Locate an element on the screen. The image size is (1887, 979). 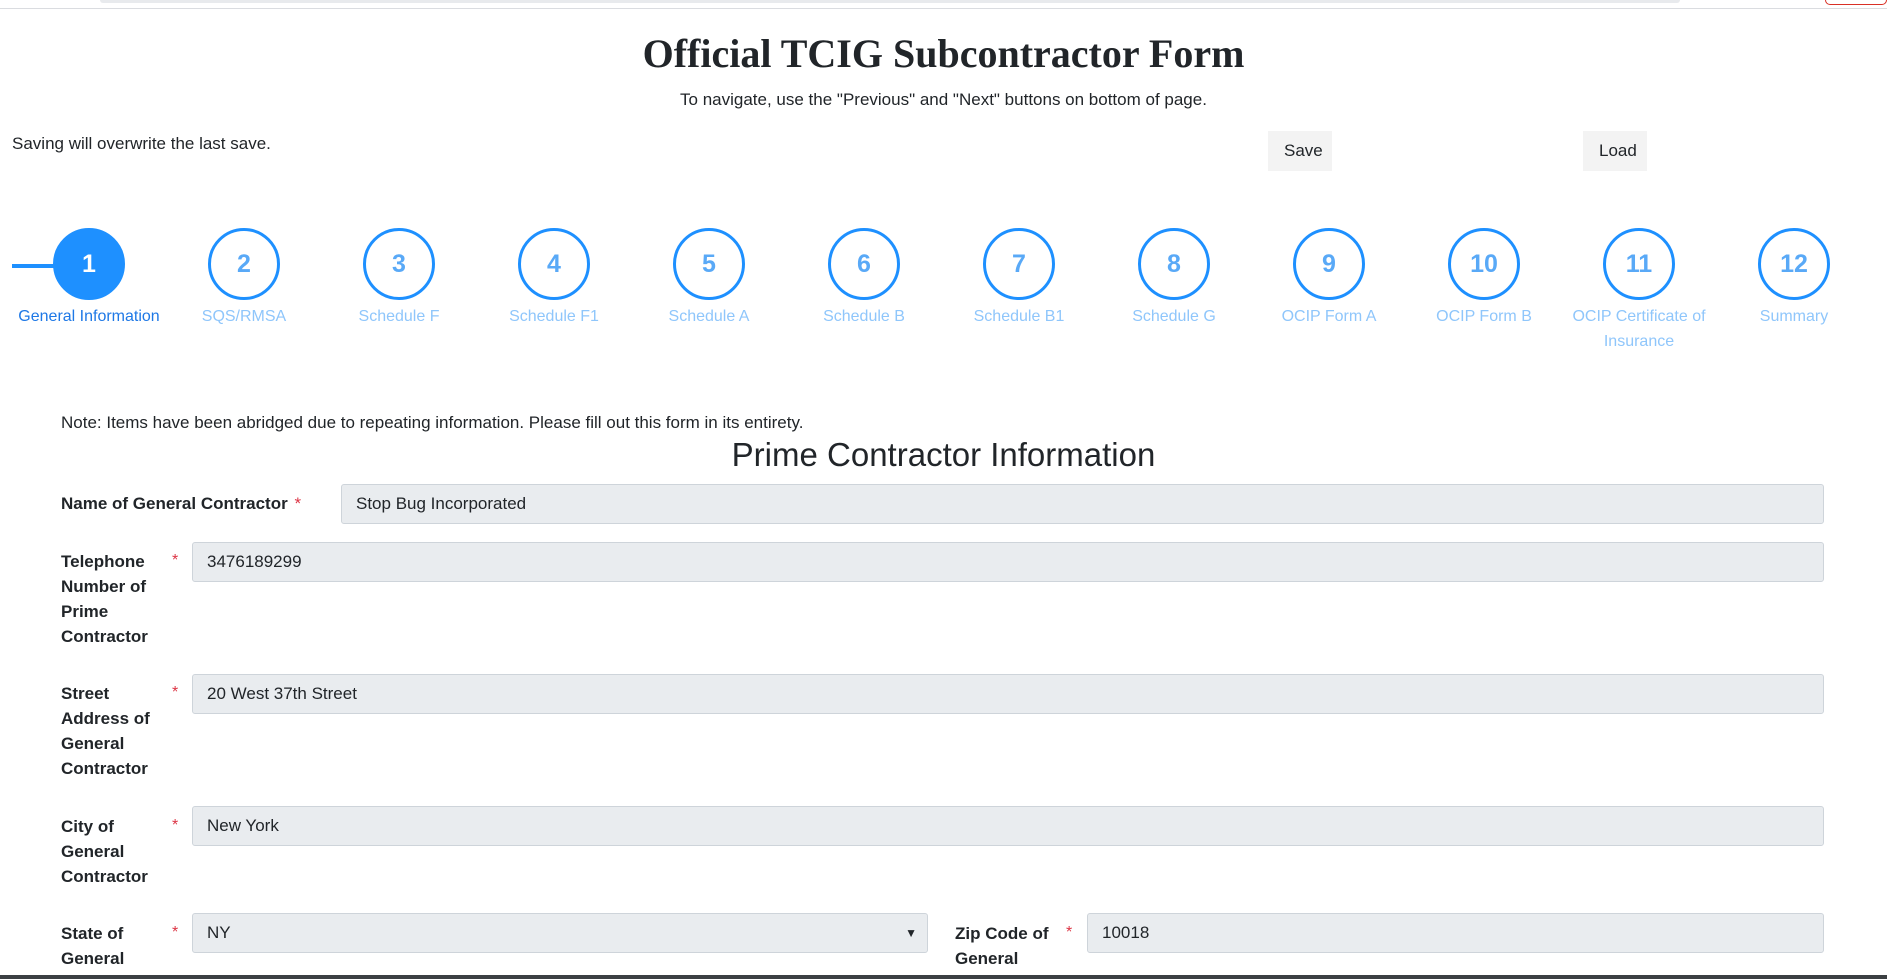
telephone-input: 3476189299 is located at coordinates (1008, 562).